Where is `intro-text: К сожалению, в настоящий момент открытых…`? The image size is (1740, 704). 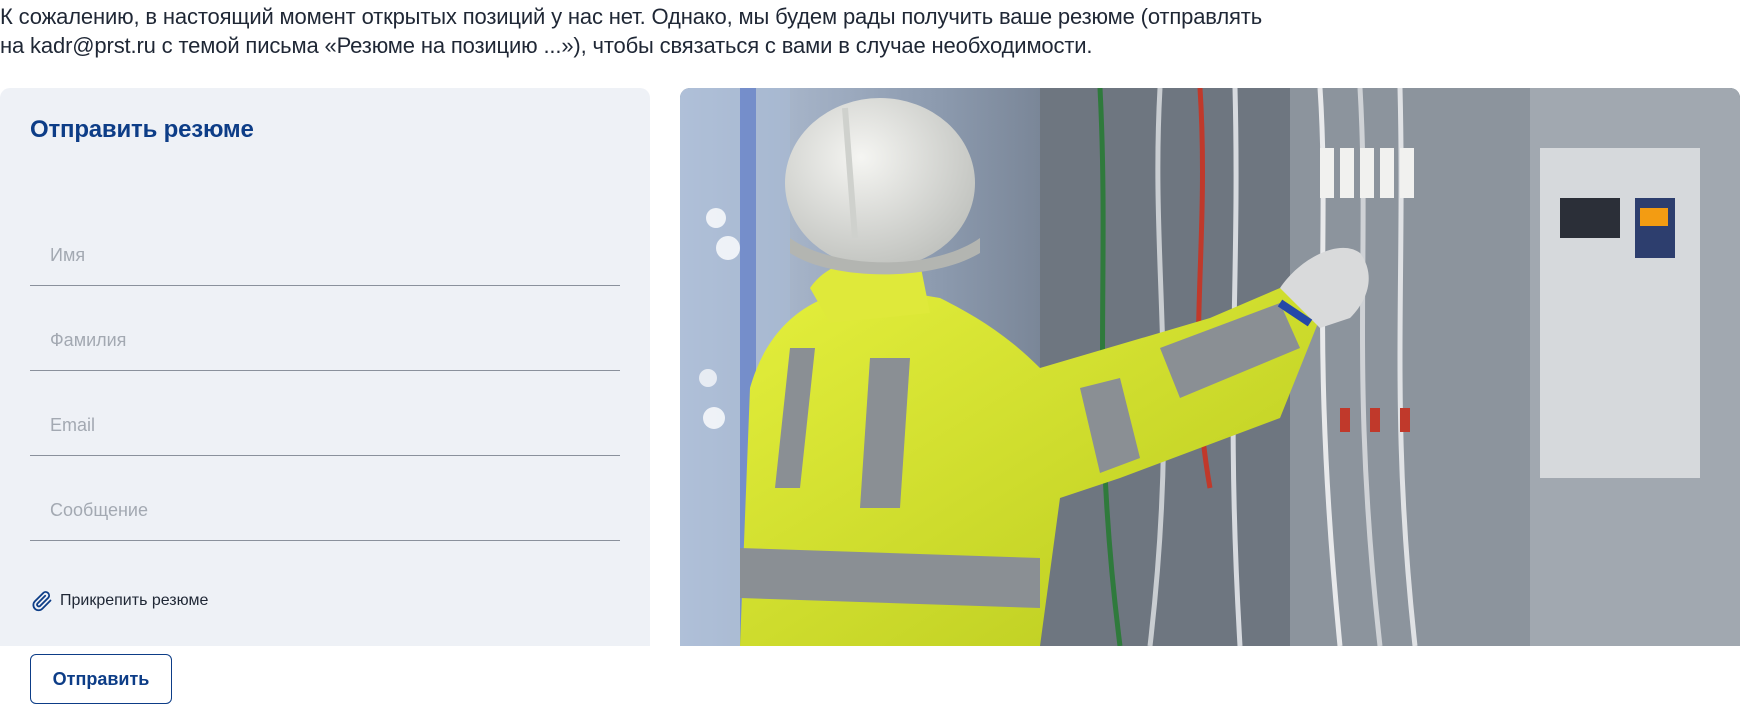
intro-text: К сожалению, в настоящий момент открытых… is located at coordinates (710, 31).